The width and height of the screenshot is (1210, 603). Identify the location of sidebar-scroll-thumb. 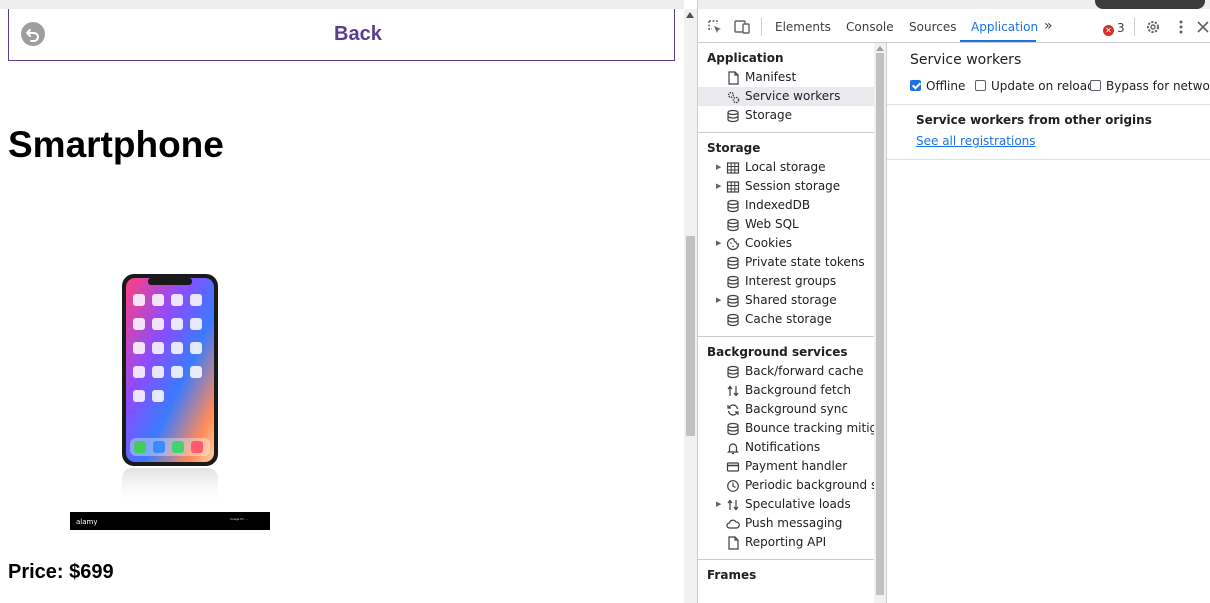
(880, 324).